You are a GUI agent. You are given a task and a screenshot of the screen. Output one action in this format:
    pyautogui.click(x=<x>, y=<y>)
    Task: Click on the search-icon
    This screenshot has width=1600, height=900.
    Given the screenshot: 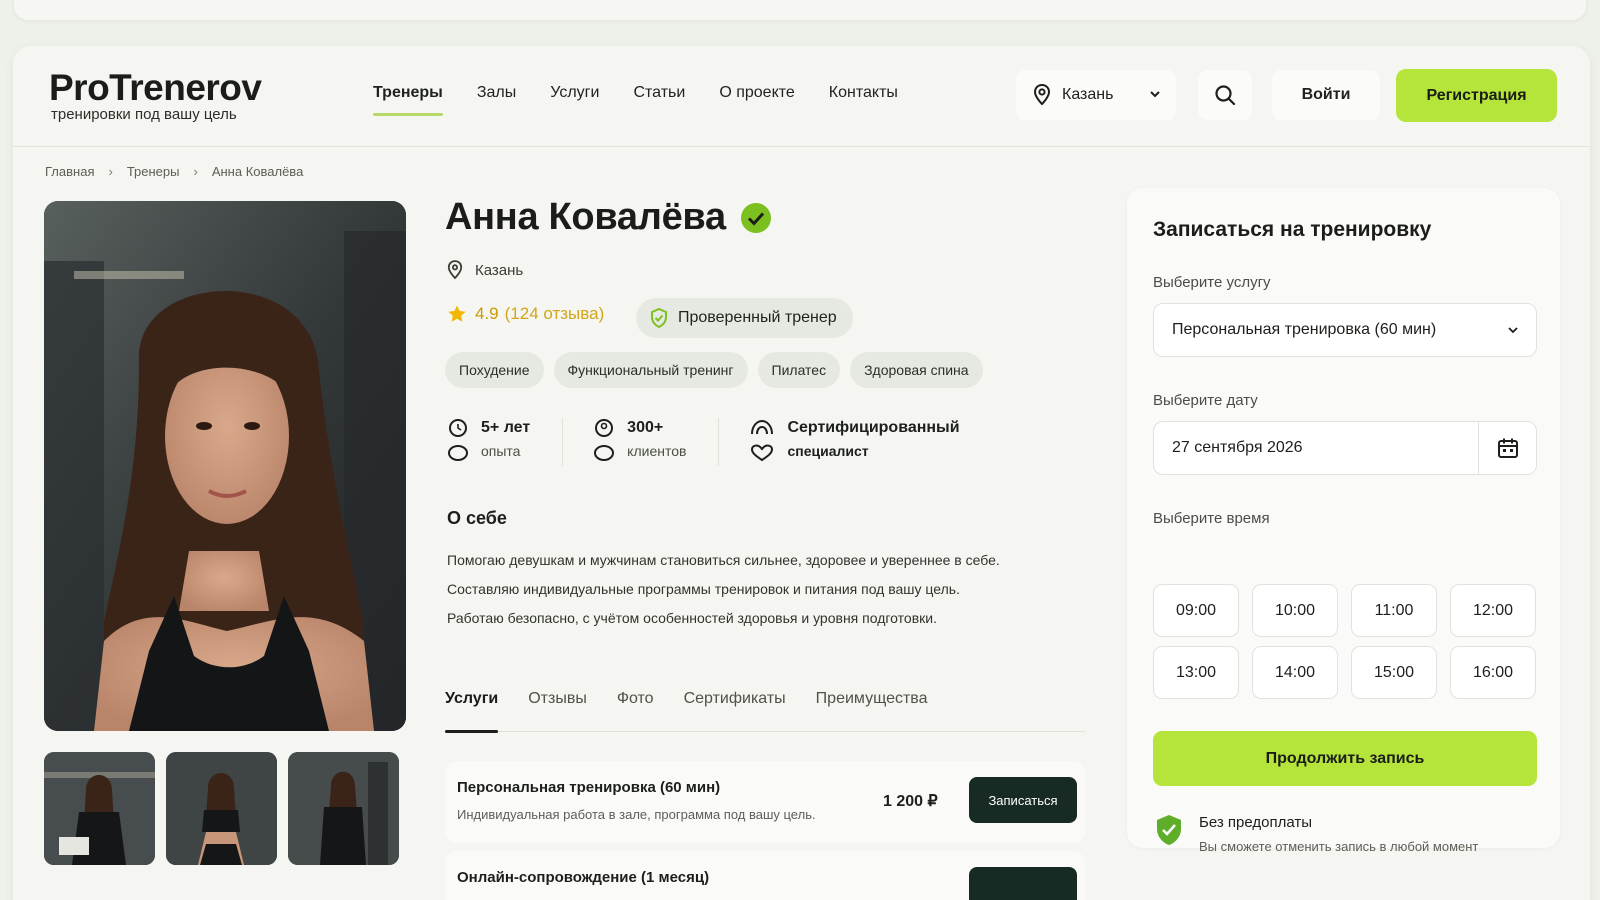 What is the action you would take?
    pyautogui.click(x=1225, y=95)
    